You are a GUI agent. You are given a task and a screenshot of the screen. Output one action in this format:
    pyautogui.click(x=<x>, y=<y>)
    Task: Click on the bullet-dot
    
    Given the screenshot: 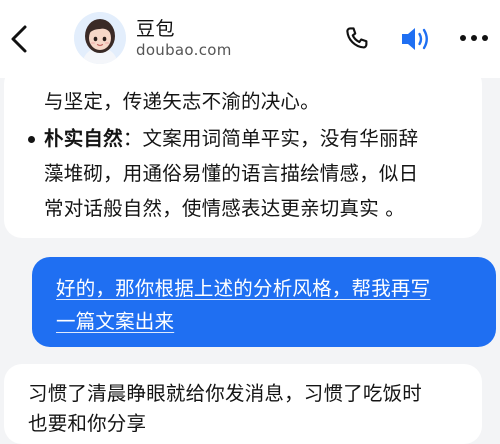 What is the action you would take?
    pyautogui.click(x=31, y=139)
    